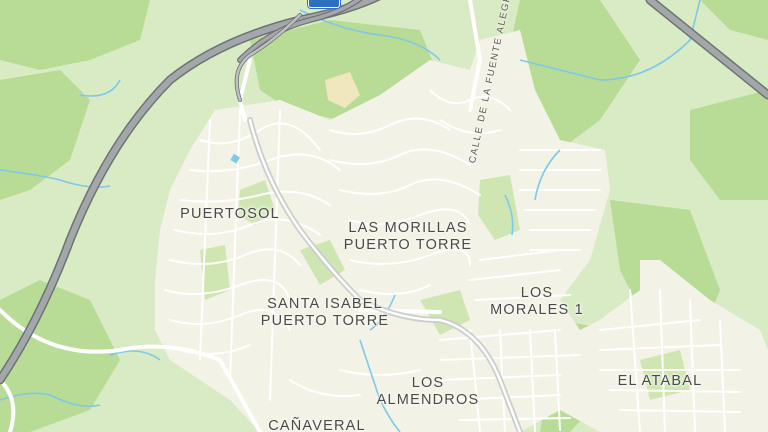 The width and height of the screenshot is (768, 432). What do you see at coordinates (324, 4) in the screenshot?
I see `highway-shield-icon` at bounding box center [324, 4].